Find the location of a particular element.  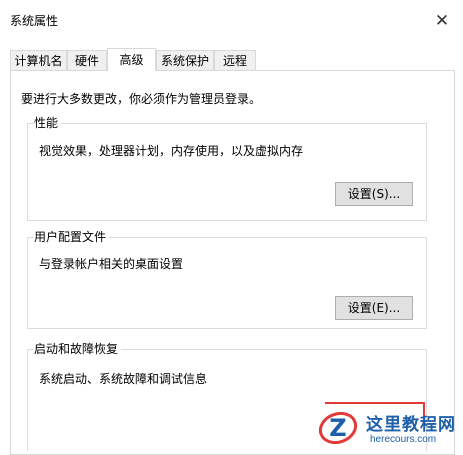

startup-recovery-group-title: 启动和故障恢复 is located at coordinates (78, 349).